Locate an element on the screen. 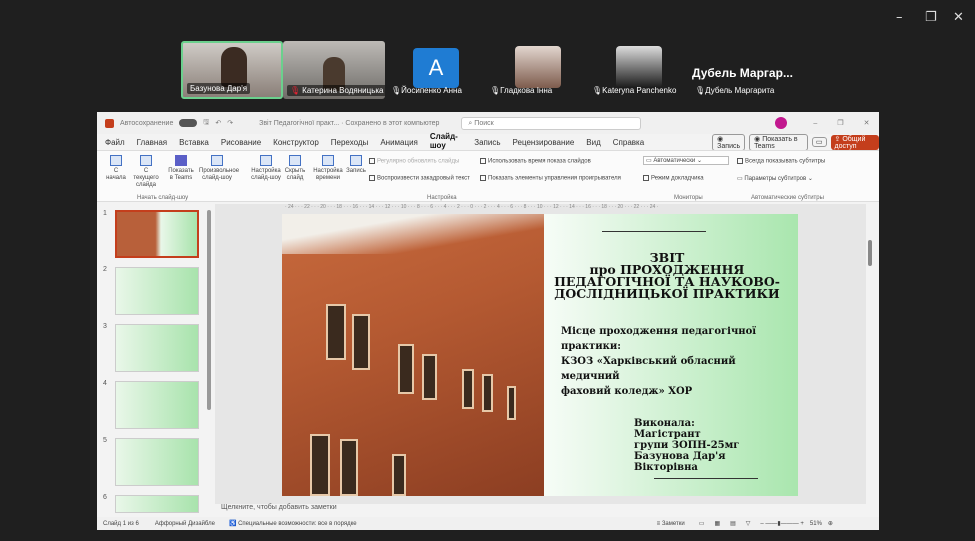 This screenshot has width=975, height=541. participant-name: 🎙Йосипенко Анна is located at coordinates (426, 90).